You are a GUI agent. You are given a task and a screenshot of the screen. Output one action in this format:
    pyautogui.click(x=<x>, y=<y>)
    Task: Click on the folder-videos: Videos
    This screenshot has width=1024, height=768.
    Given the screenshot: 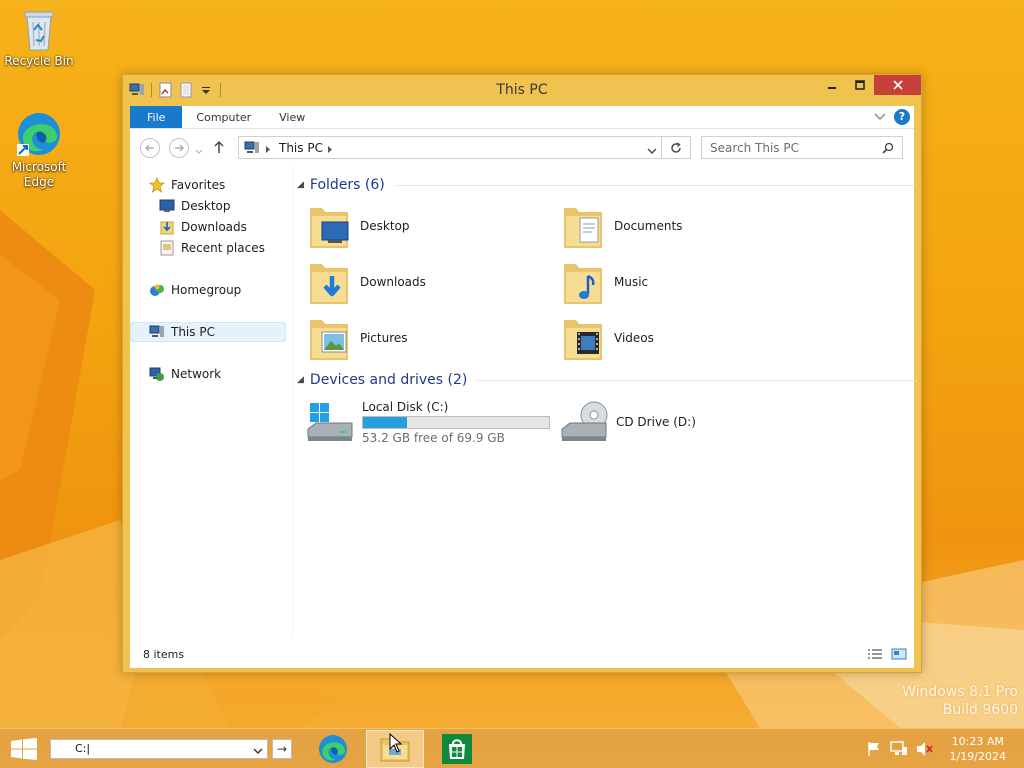 What is the action you would take?
    pyautogui.click(x=608, y=338)
    